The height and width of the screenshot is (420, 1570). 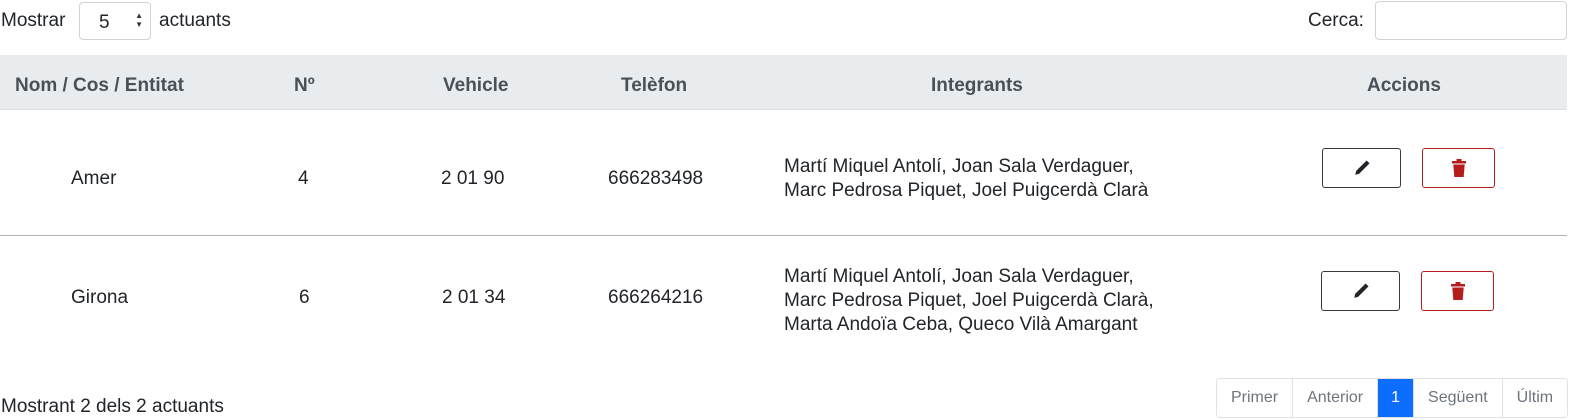 I want to click on page-next-button: Següent, so click(x=1458, y=398).